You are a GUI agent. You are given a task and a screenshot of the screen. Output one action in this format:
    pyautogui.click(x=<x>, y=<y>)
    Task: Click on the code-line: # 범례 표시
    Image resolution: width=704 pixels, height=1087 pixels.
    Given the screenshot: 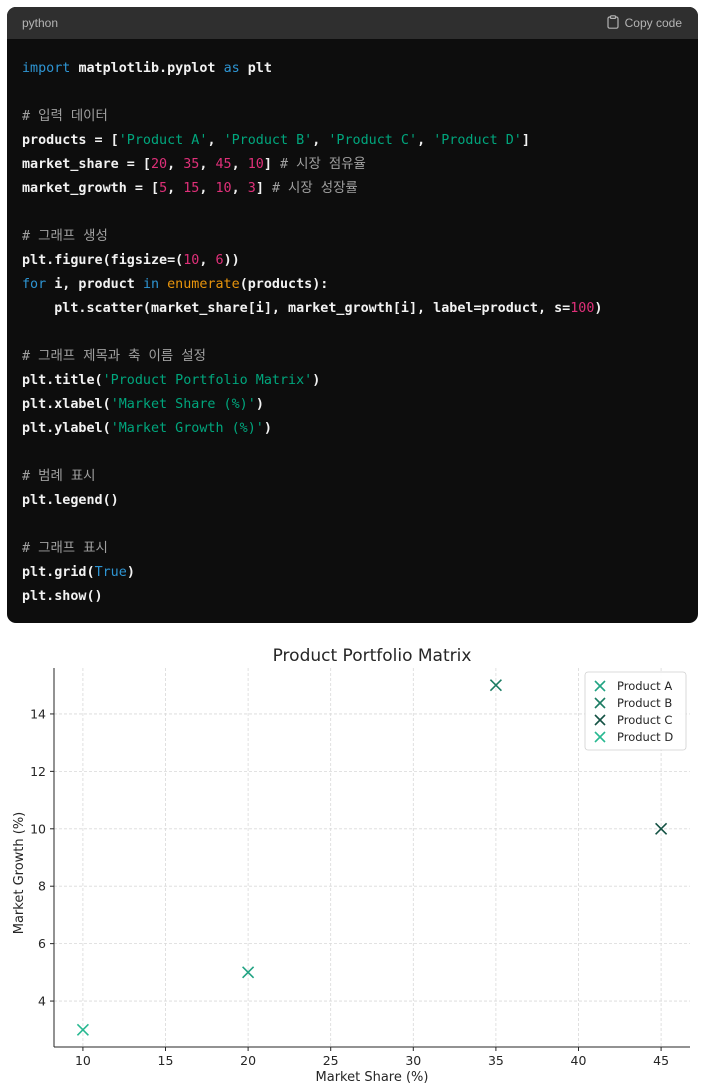 What is the action you would take?
    pyautogui.click(x=352, y=477)
    